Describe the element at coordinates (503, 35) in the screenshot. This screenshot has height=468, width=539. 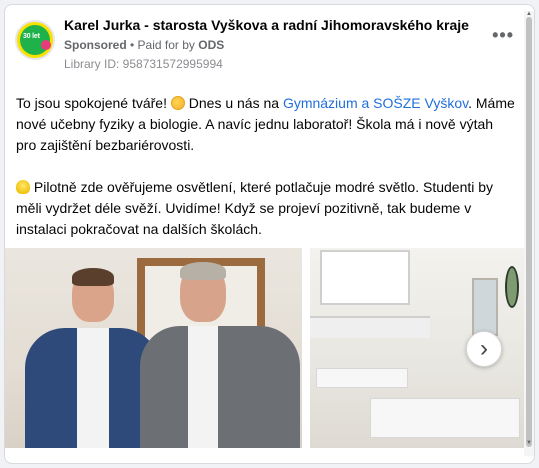
I see `more-options-button: •••` at that location.